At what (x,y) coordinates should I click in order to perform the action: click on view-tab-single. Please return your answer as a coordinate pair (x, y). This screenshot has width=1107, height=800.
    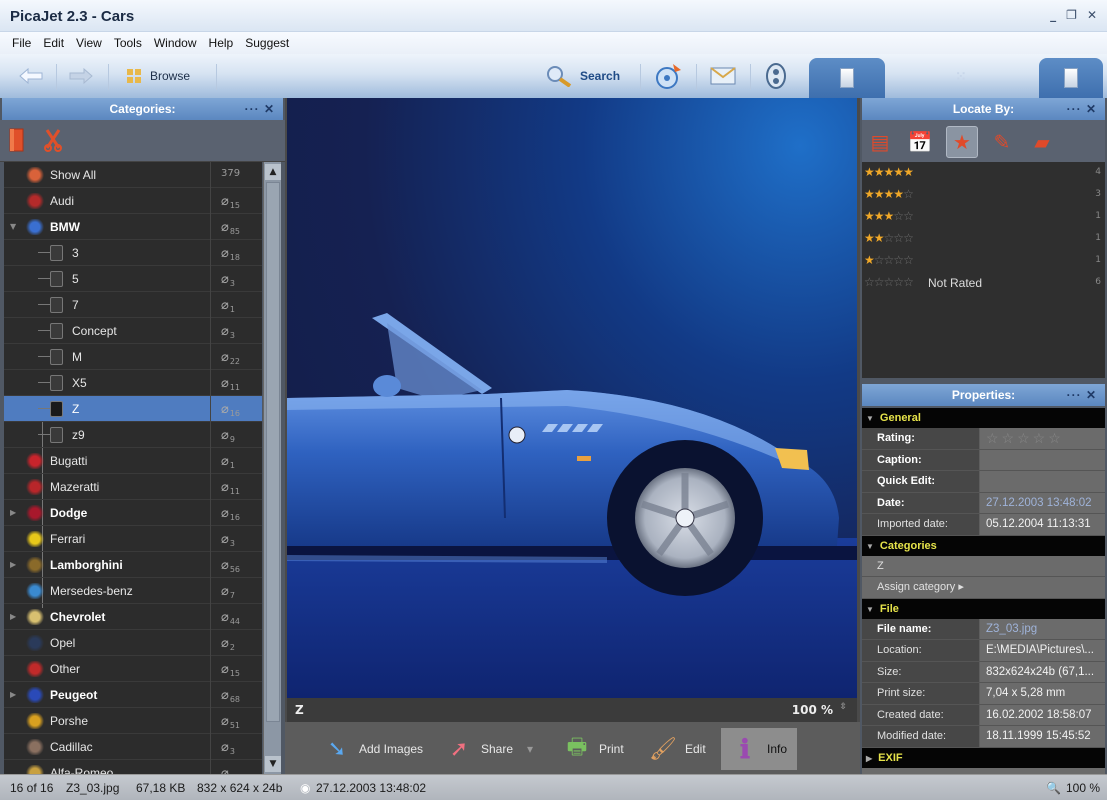
    Looking at the image, I should click on (847, 78).